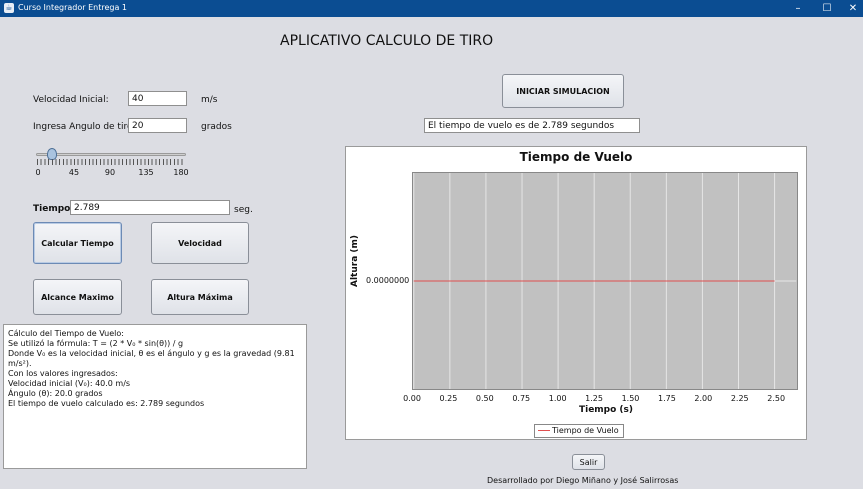 The image size is (863, 489). What do you see at coordinates (63, 373) in the screenshot?
I see `explanation-line: Con los valores ingresados:` at bounding box center [63, 373].